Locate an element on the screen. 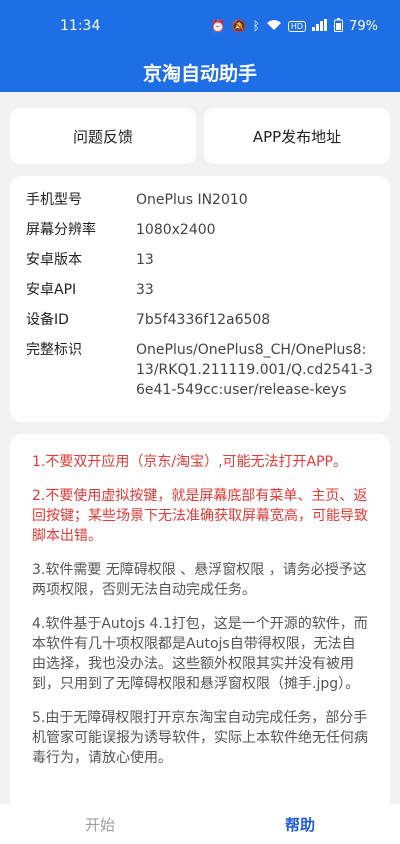 Image resolution: width=400 pixels, height=844 pixels. hd-icon: HD is located at coordinates (297, 26).